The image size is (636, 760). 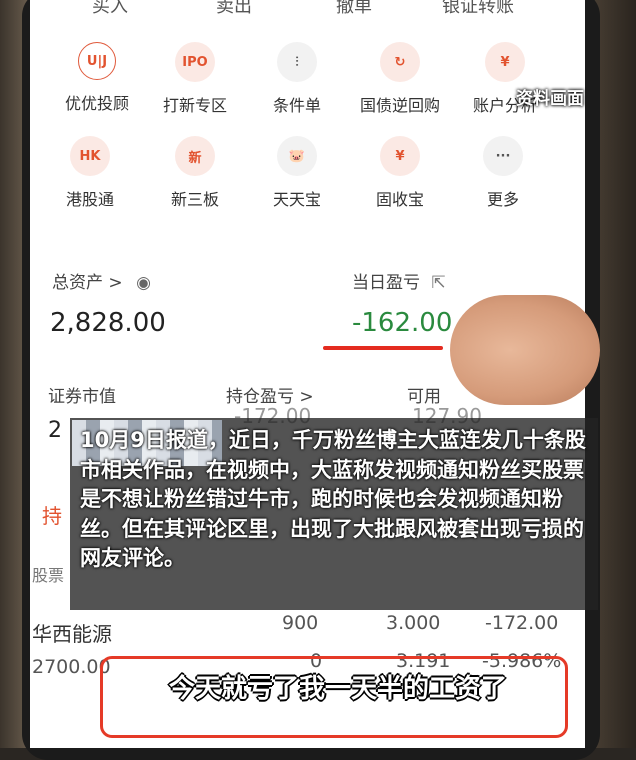 What do you see at coordinates (101, 280) in the screenshot?
I see `total-assets-label: 总资产 > ◉` at bounding box center [101, 280].